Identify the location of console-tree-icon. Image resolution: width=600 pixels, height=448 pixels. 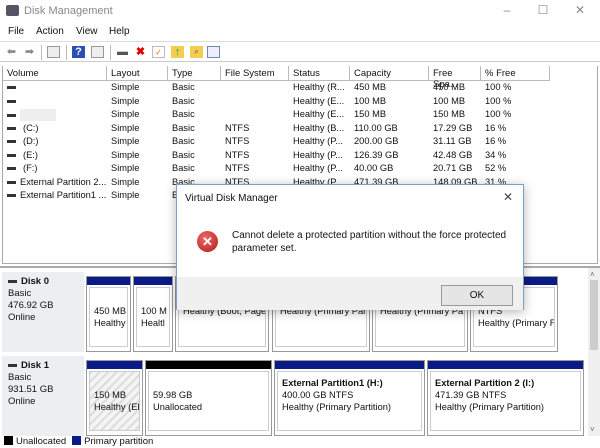
(53, 52).